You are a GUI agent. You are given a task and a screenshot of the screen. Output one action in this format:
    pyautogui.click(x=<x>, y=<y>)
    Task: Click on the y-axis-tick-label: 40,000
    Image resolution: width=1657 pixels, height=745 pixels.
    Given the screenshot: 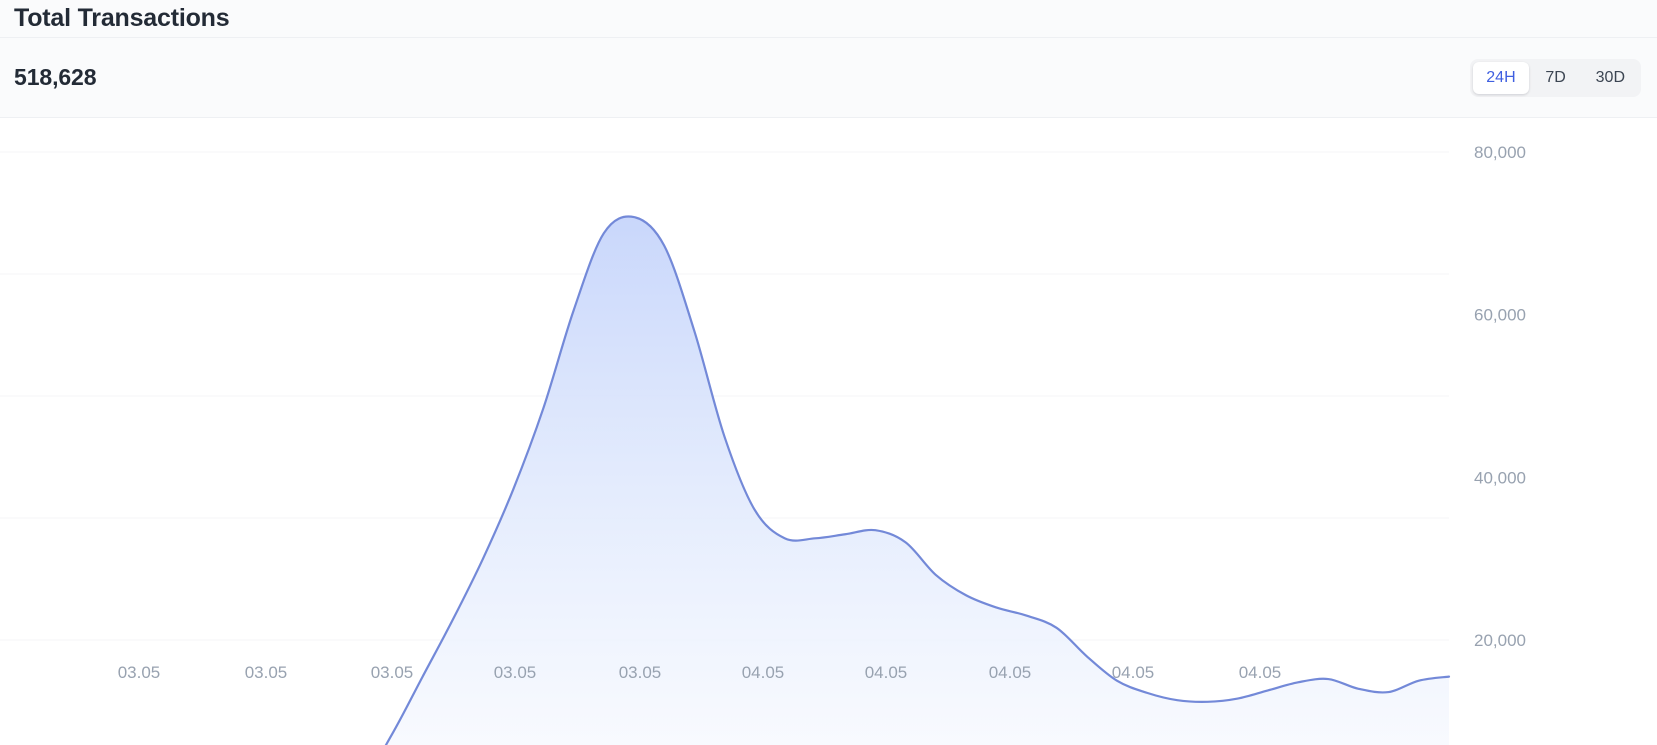 What is the action you would take?
    pyautogui.click(x=1500, y=477)
    